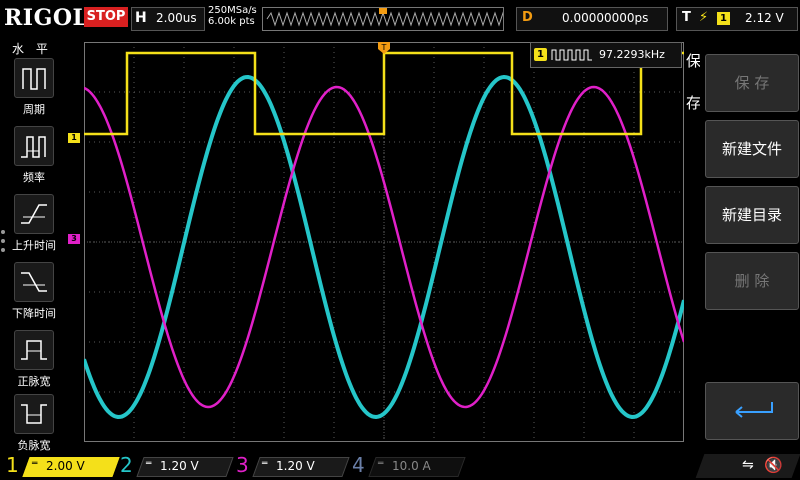  I want to click on menu-item-label: 负脉宽, so click(34, 445).